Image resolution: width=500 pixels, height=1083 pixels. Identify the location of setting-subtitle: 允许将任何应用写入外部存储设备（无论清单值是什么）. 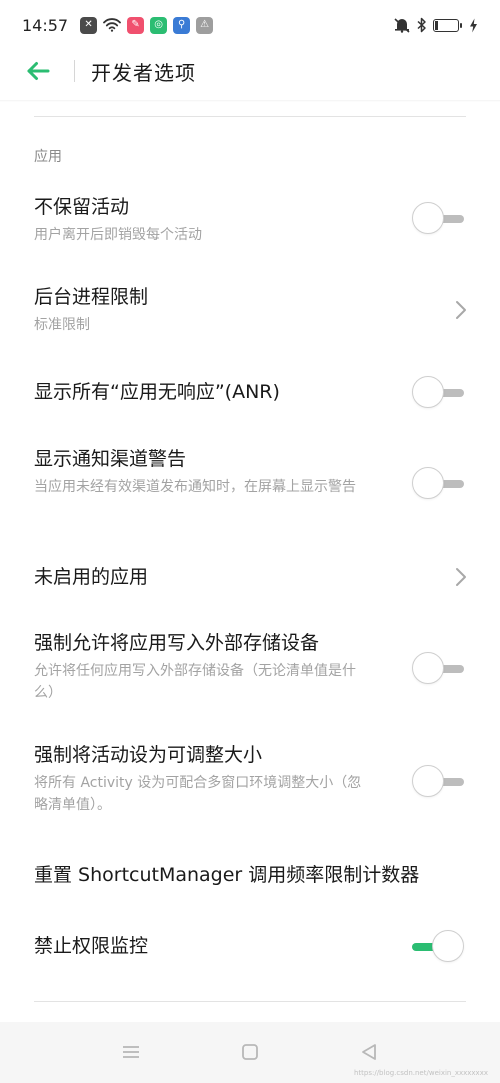
(195, 682).